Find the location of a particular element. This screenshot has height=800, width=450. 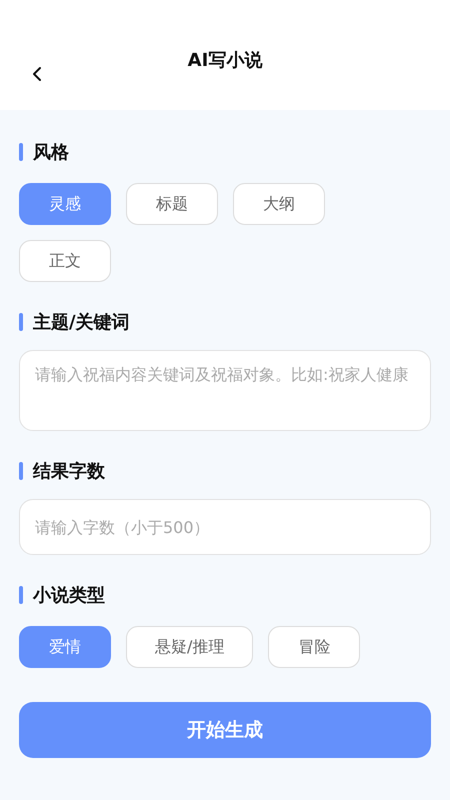

option-chip: 标题 is located at coordinates (172, 204).